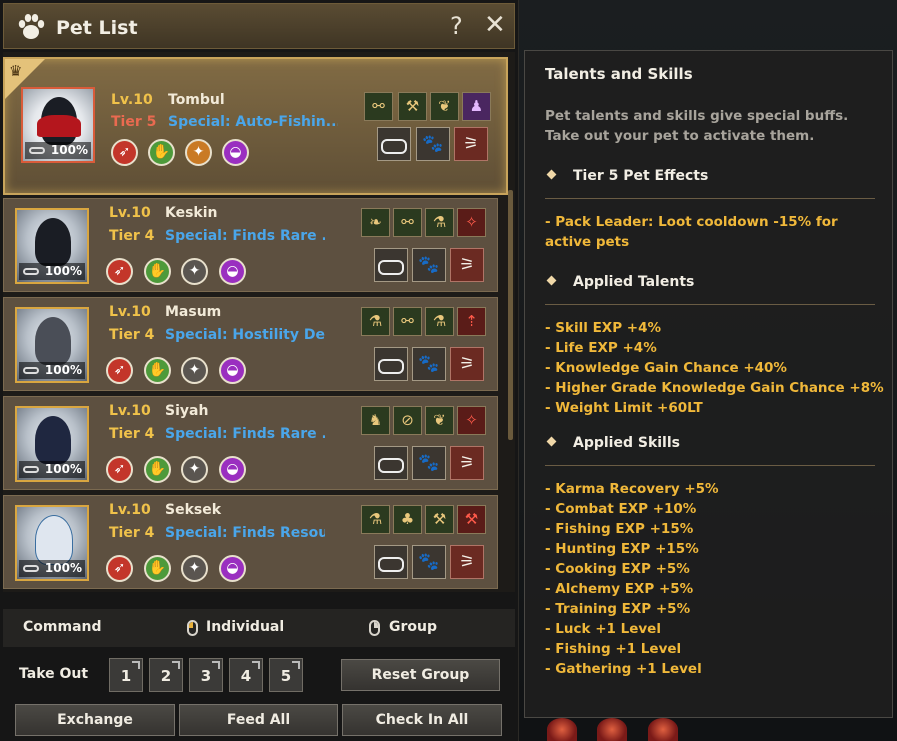 The width and height of the screenshot is (897, 741). I want to click on check-in-all-button: Check In All, so click(422, 720).